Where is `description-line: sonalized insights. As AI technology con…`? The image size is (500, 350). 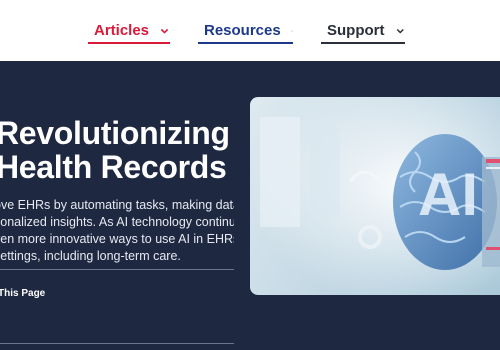
description-line: sonalized insights. As AI technology con… is located at coordinates (117, 222).